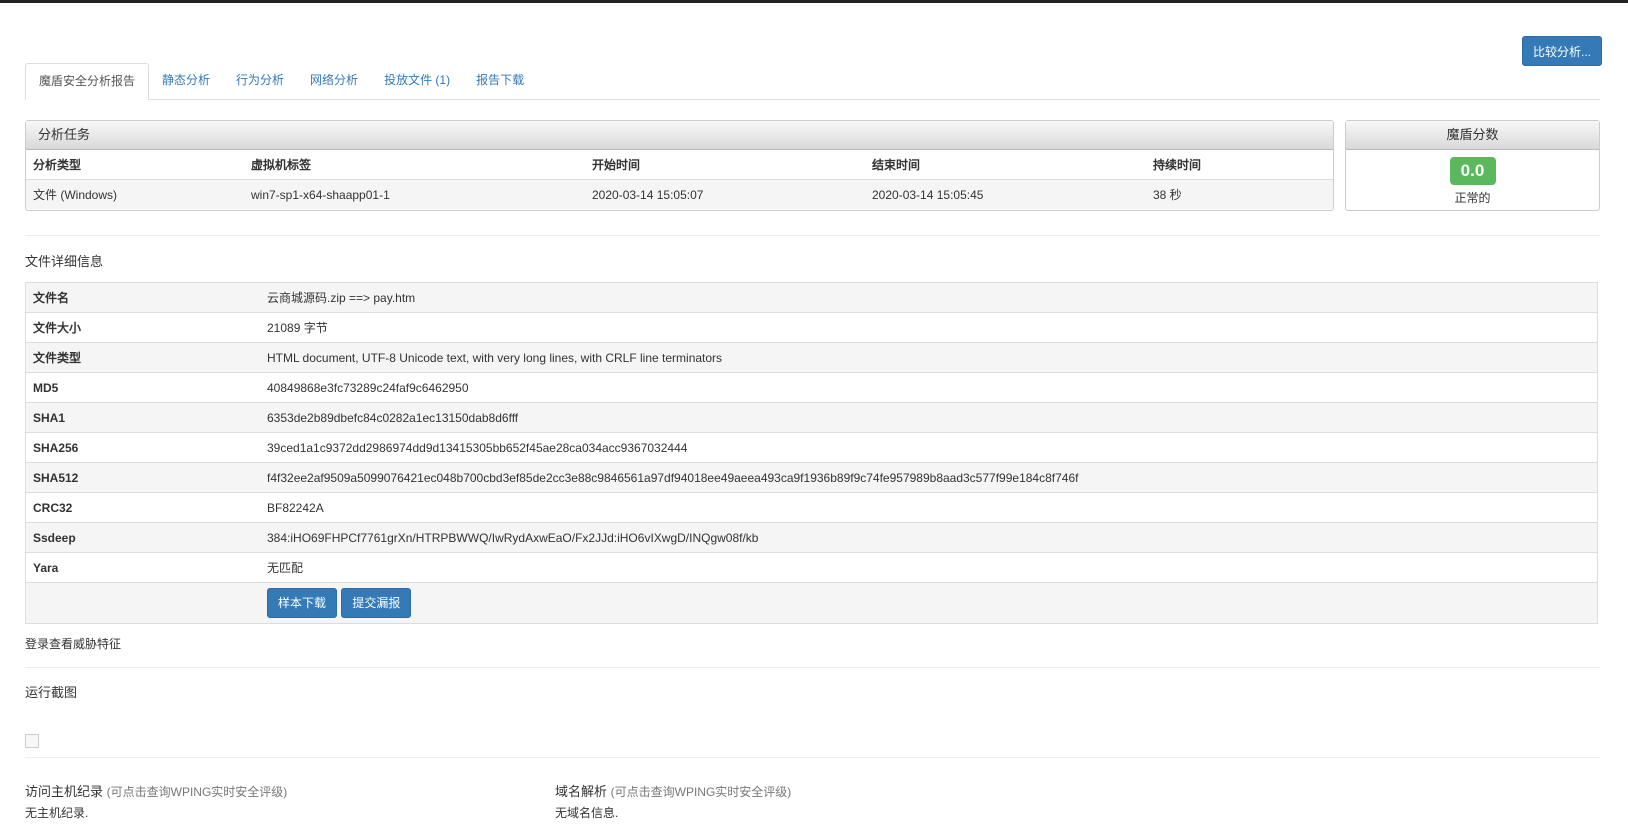 The height and width of the screenshot is (827, 1628). I want to click on action-row: 样本下载 提交漏报, so click(811, 603).